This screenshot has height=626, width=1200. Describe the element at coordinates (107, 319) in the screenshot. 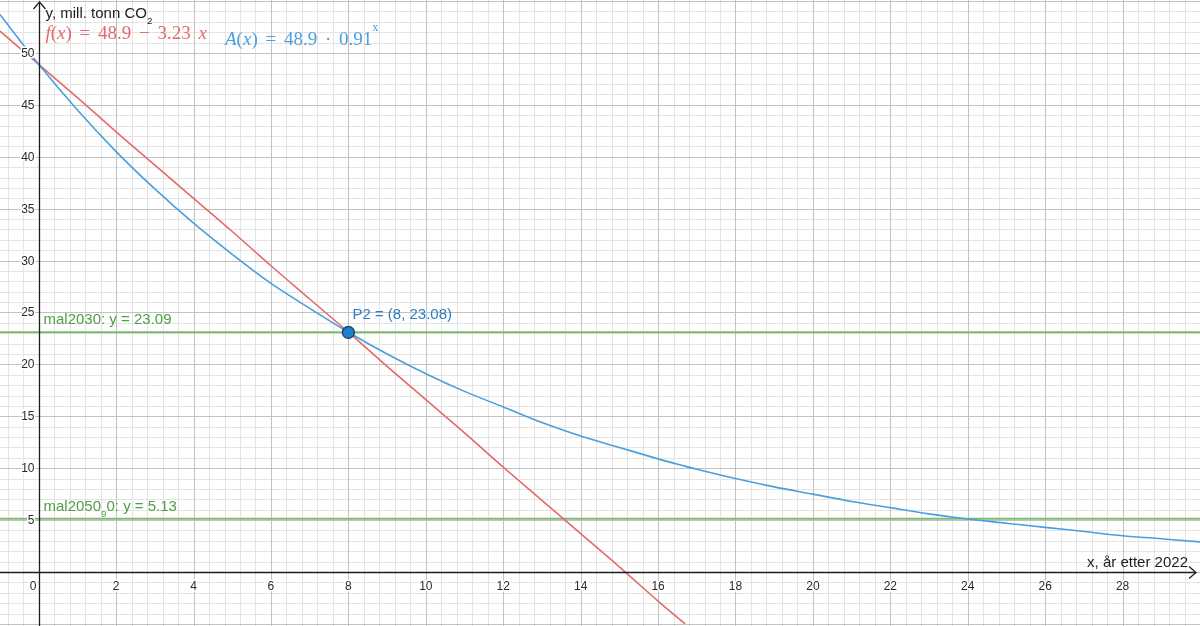

I see `line-label: mal2030: y = 23.09` at that location.